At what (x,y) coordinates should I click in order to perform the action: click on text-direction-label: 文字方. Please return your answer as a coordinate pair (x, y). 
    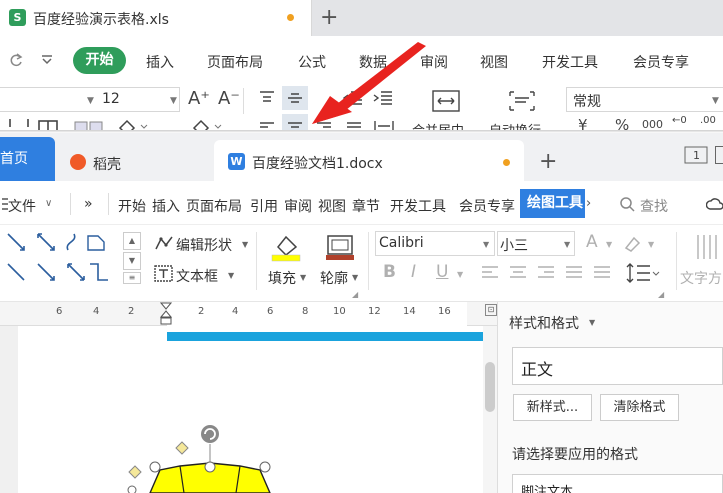
    Looking at the image, I should click on (701, 278).